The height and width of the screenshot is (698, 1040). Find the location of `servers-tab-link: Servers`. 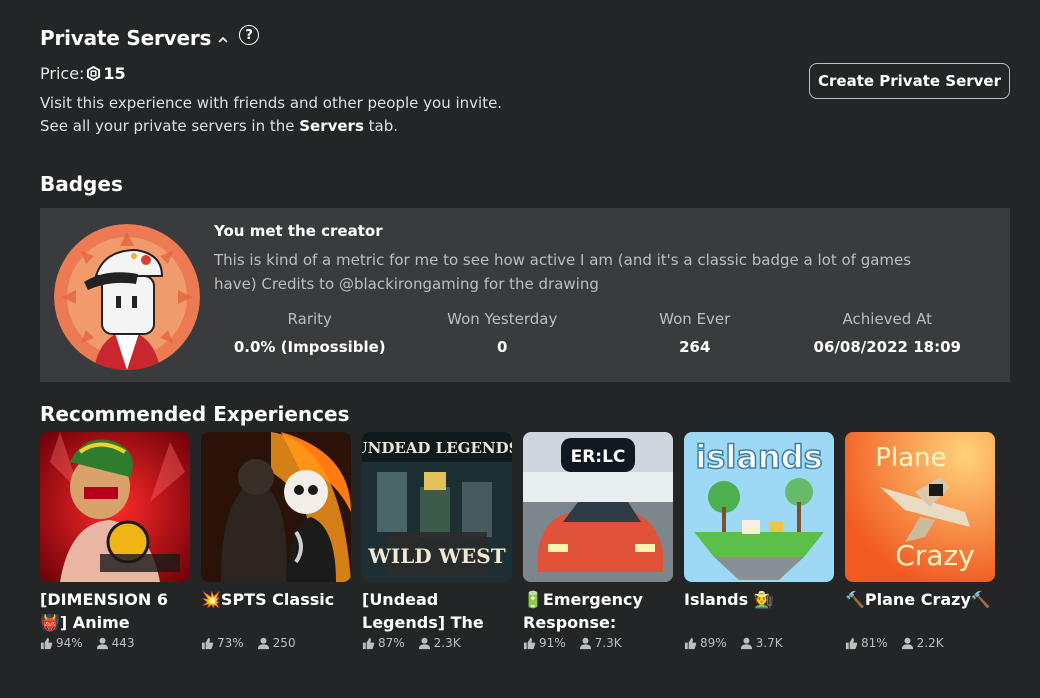

servers-tab-link: Servers is located at coordinates (331, 126).